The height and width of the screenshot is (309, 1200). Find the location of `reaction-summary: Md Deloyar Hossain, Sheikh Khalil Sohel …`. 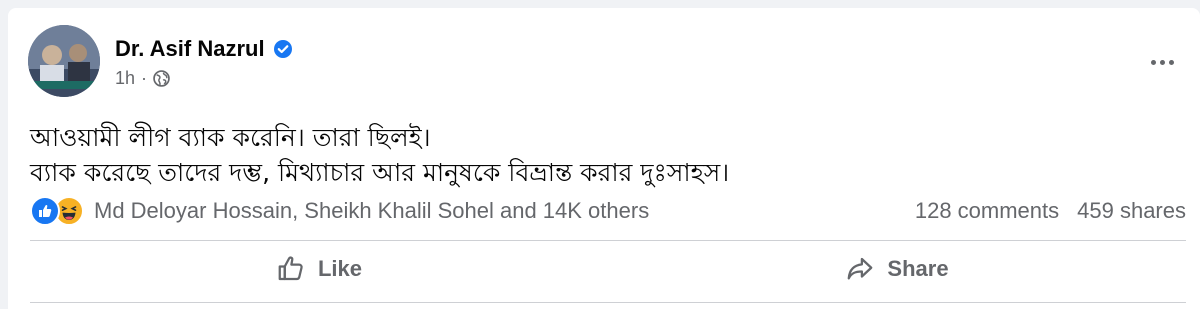

reaction-summary: Md Deloyar Hossain, Sheikh Khalil Sohel … is located at coordinates (339, 211).